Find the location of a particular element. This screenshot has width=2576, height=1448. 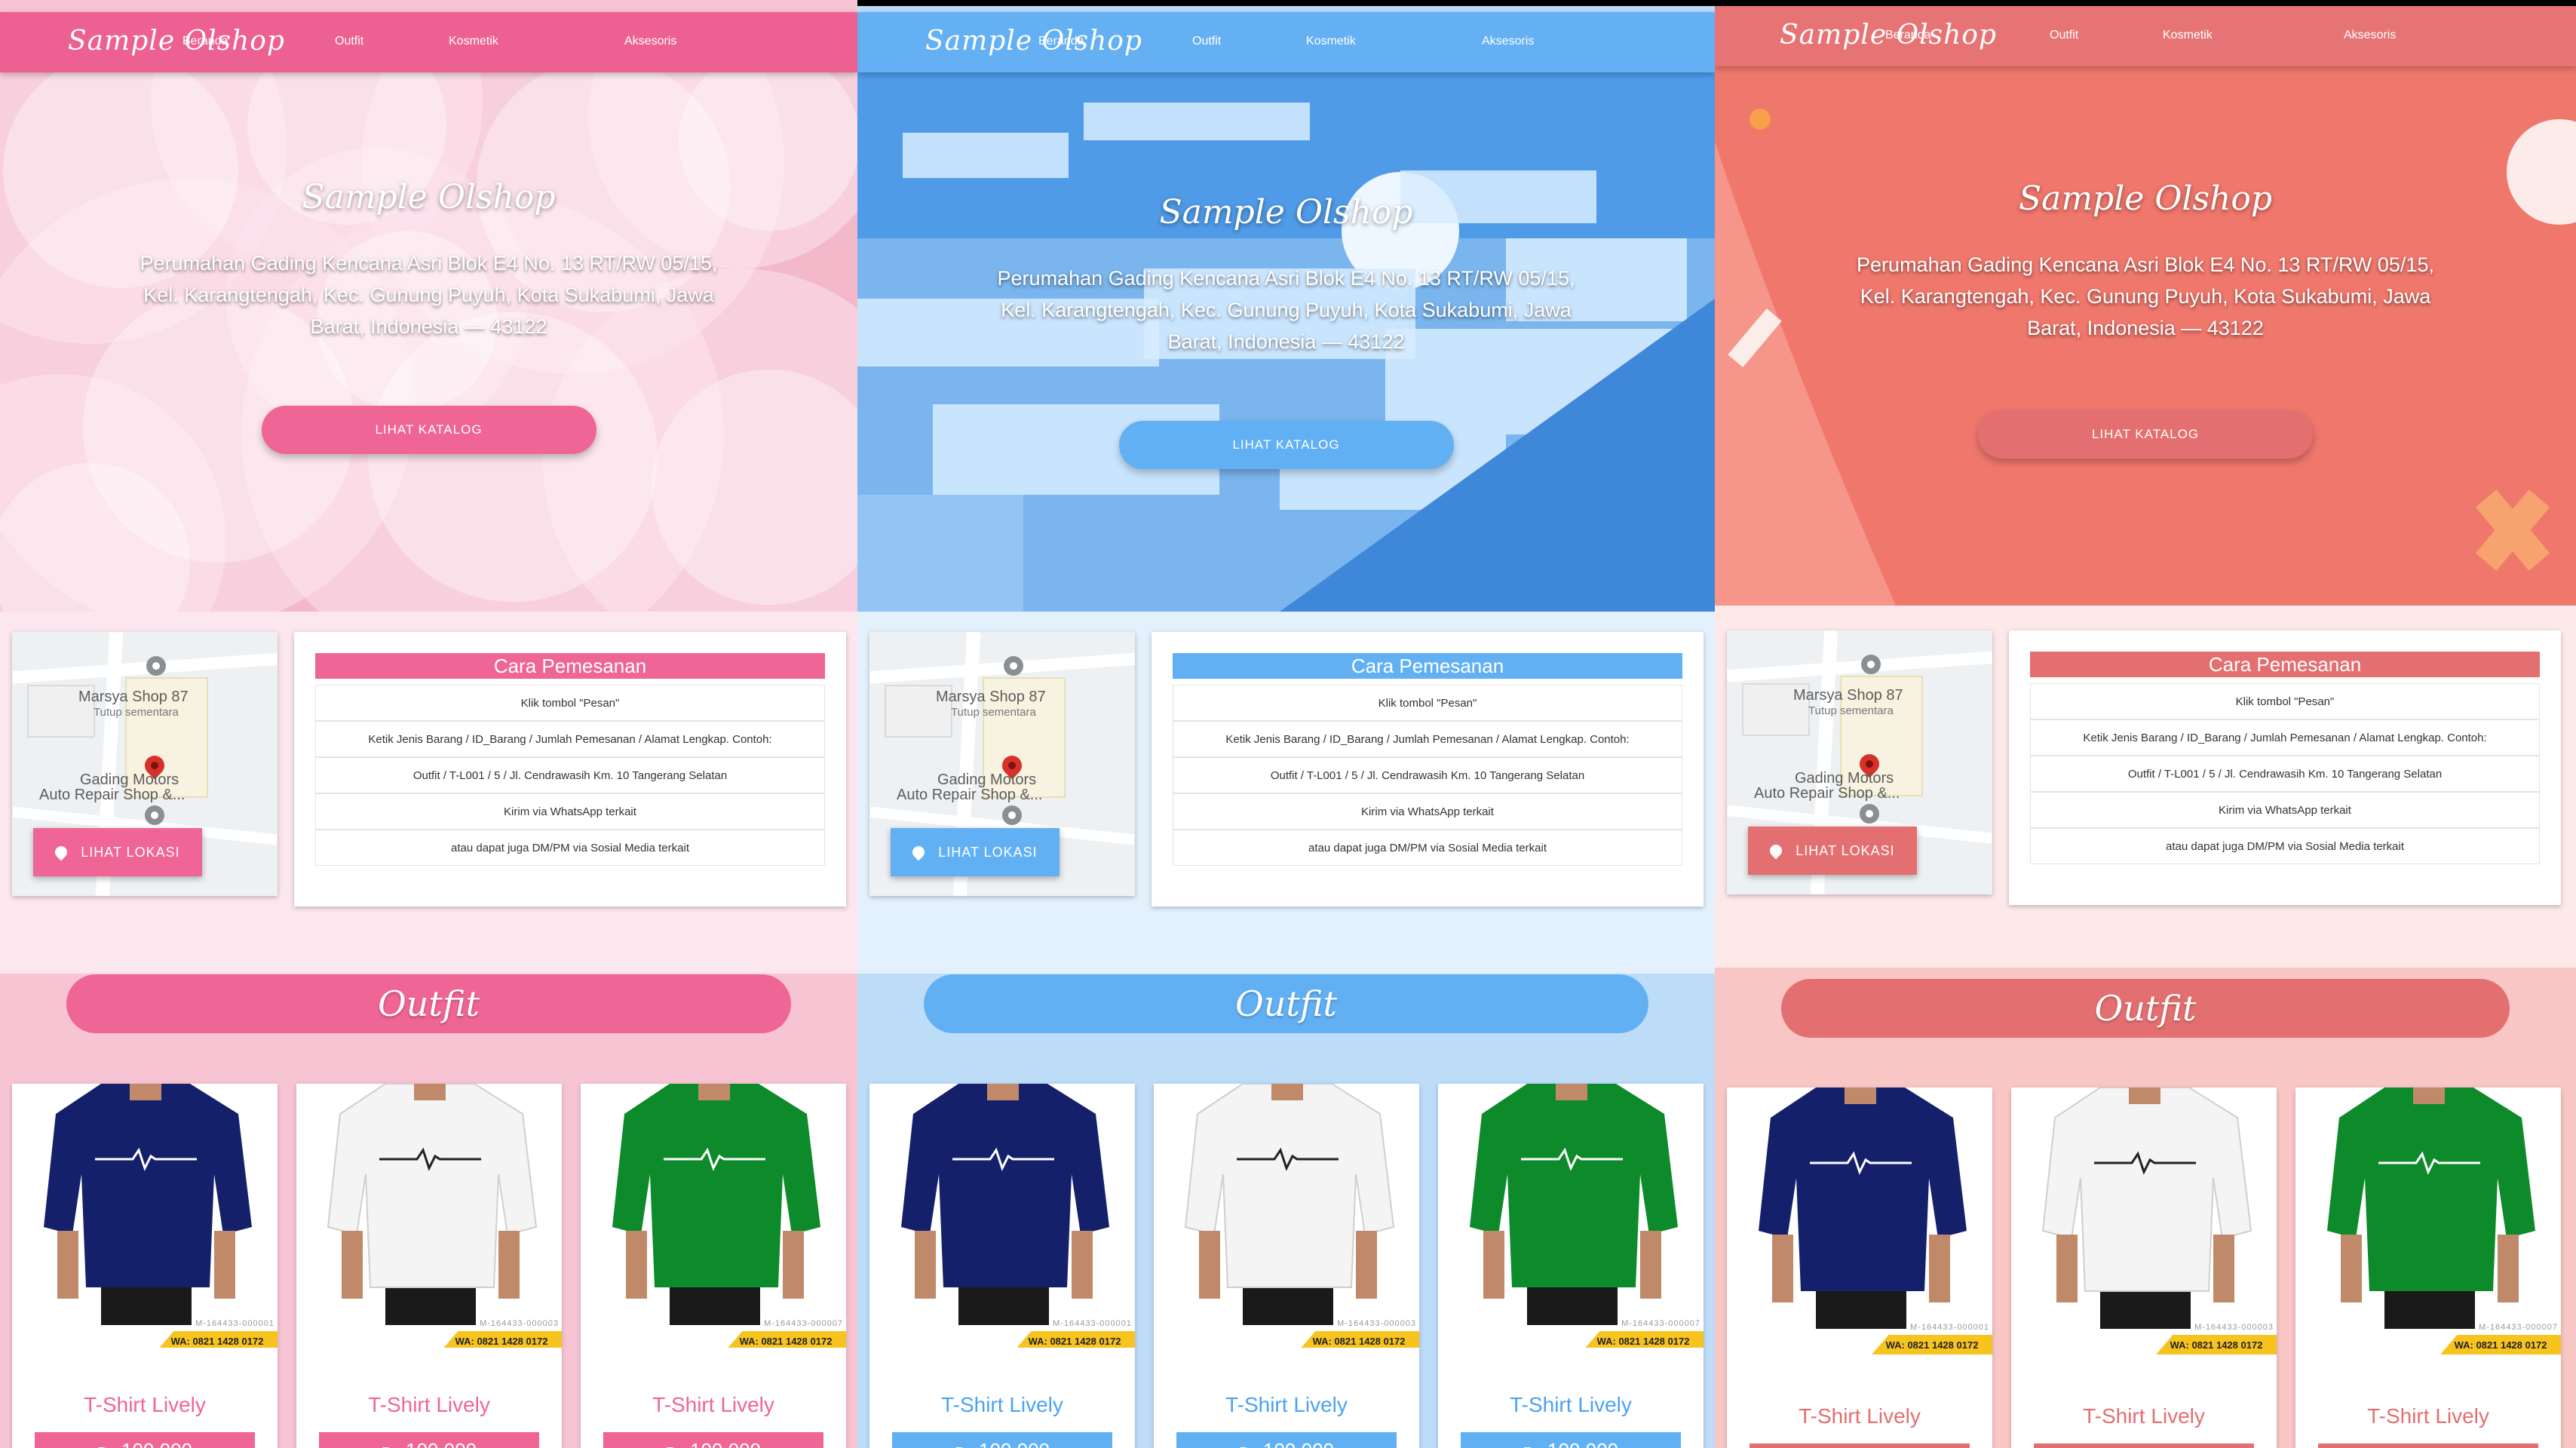

map-place-label: Marsya Shop 87 is located at coordinates (1848, 695).